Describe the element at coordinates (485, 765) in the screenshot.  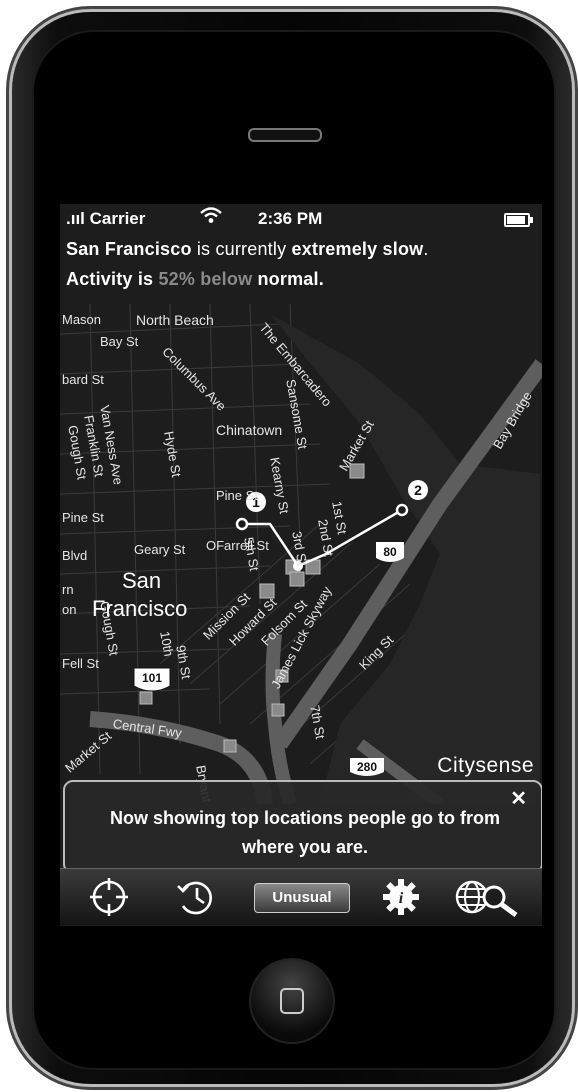
I see `citysense-logo: Citysense` at that location.